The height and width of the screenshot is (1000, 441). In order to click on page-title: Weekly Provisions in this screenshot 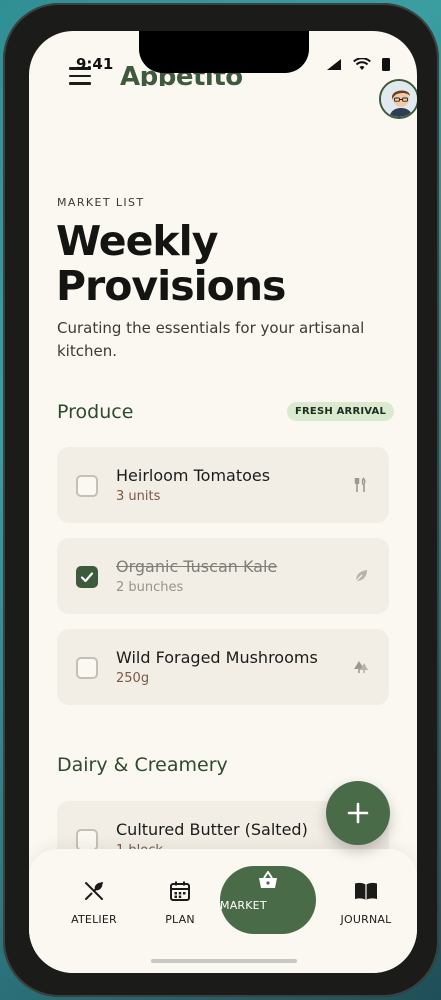, I will do `click(171, 263)`.